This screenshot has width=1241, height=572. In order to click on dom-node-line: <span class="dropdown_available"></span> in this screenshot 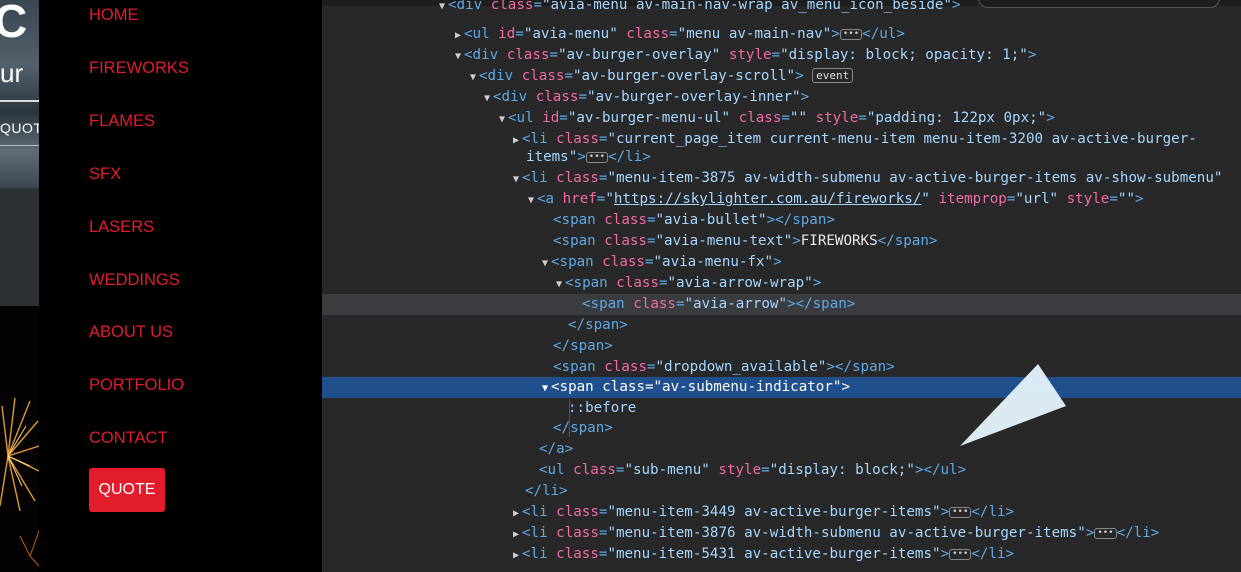, I will do `click(781, 367)`.